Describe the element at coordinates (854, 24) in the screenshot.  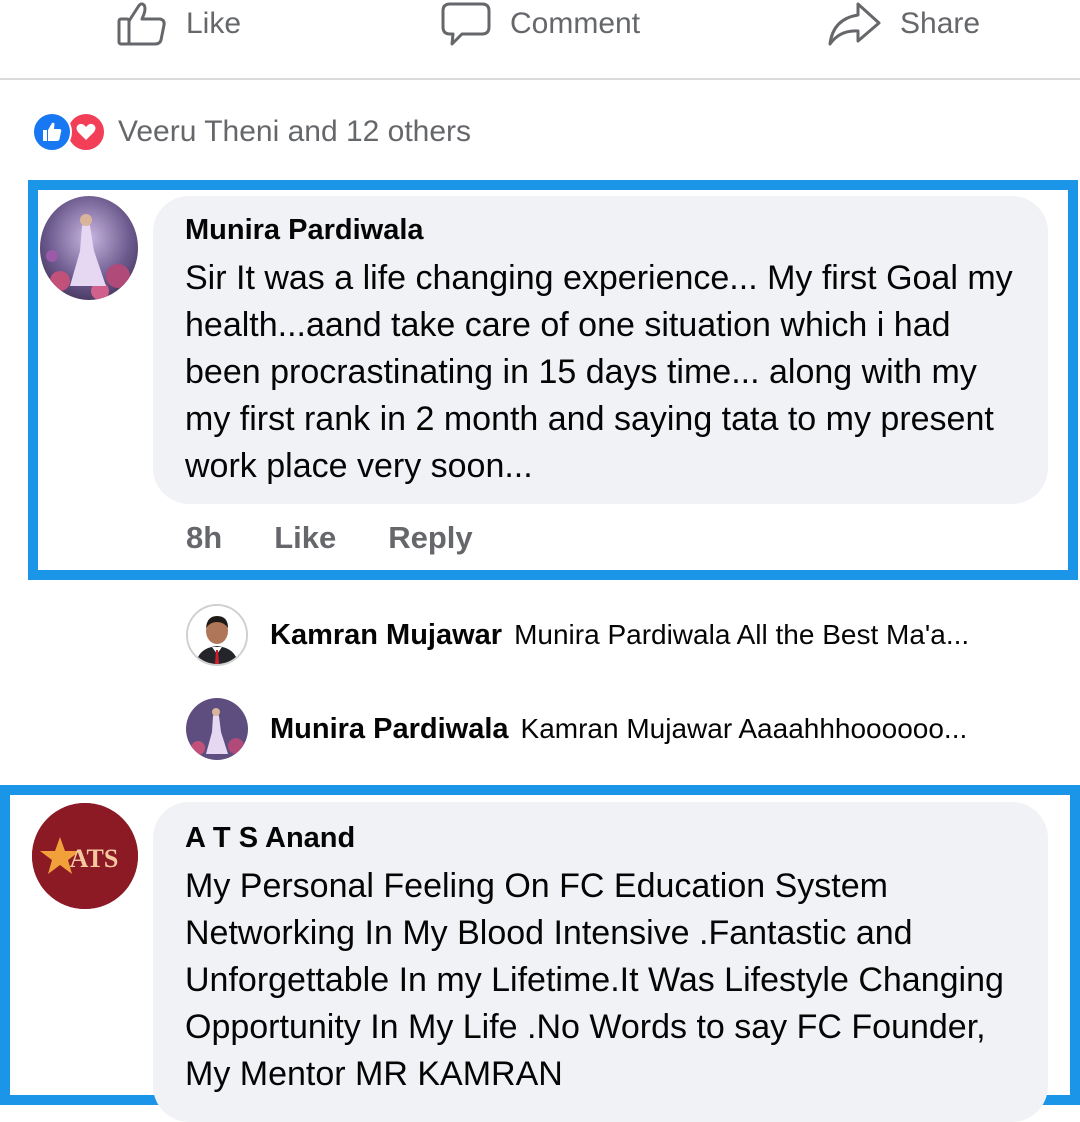
I see `share-arrow-icon` at that location.